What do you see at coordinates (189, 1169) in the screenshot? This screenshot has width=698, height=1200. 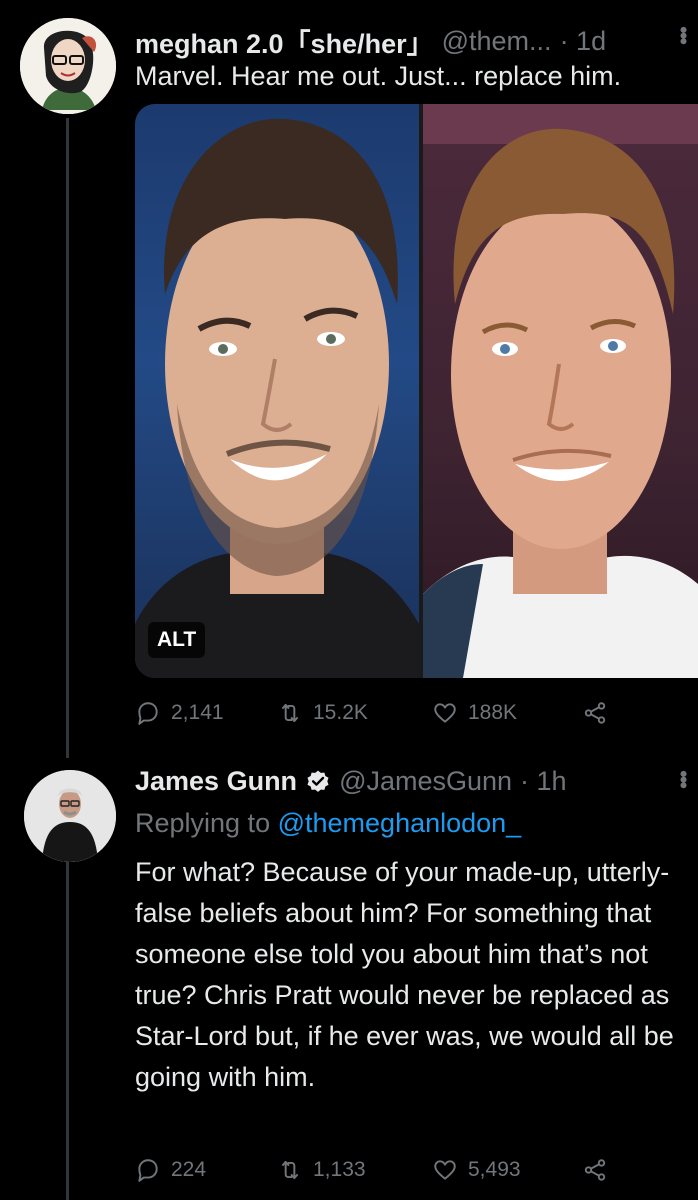 I see `reply-count: 224` at bounding box center [189, 1169].